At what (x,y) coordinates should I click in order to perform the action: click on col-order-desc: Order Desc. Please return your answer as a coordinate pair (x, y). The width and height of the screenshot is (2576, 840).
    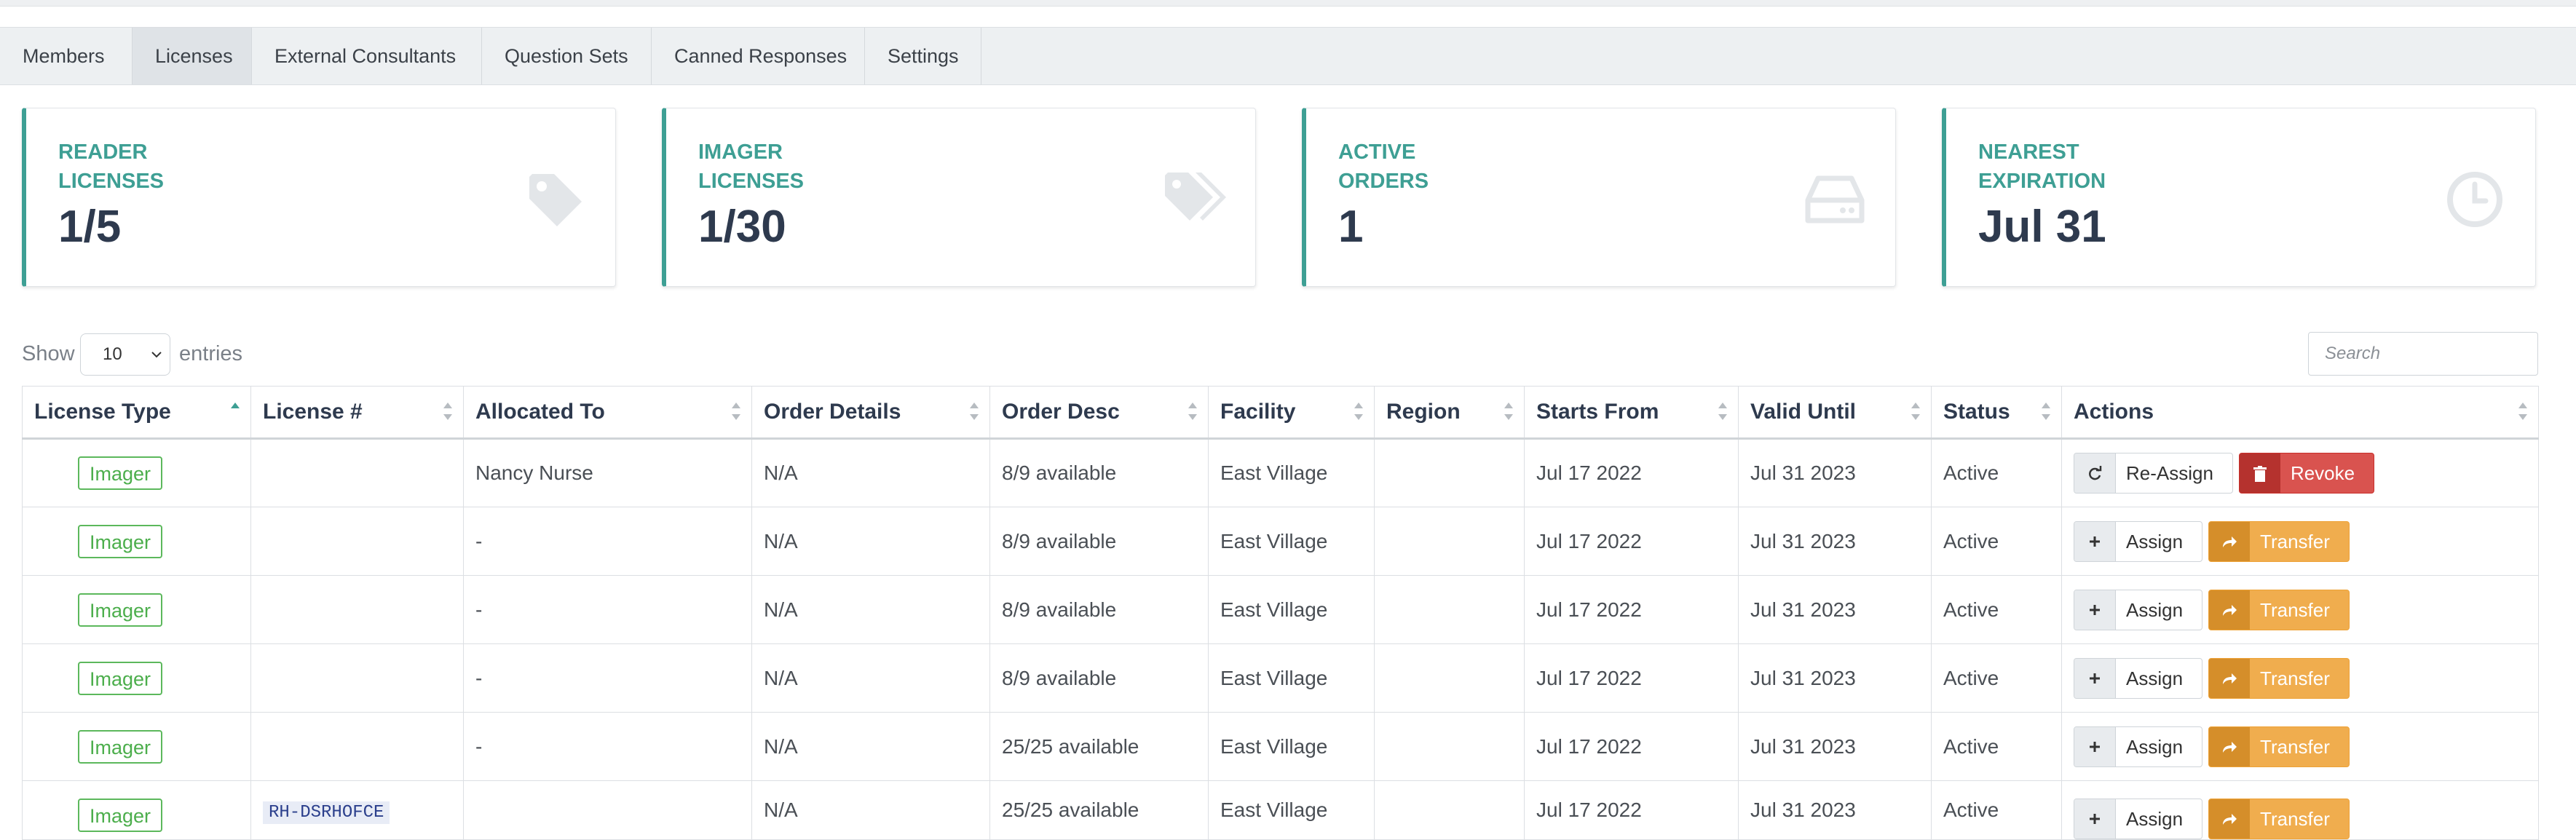
    Looking at the image, I should click on (1099, 413).